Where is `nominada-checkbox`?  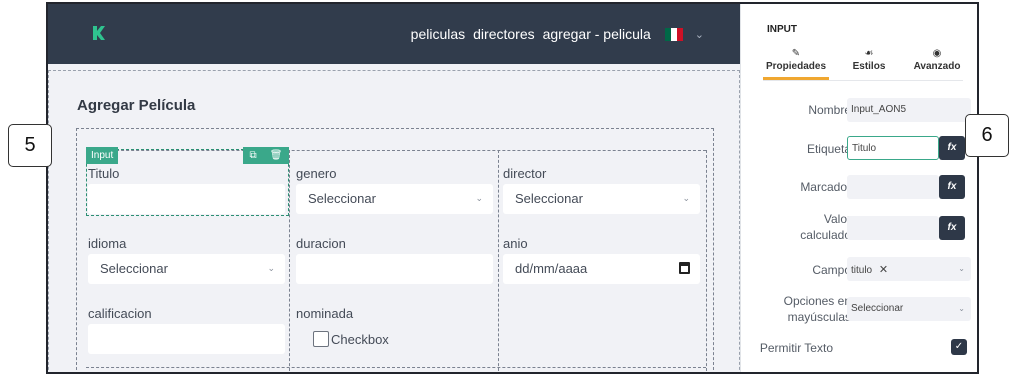 nominada-checkbox is located at coordinates (321, 339).